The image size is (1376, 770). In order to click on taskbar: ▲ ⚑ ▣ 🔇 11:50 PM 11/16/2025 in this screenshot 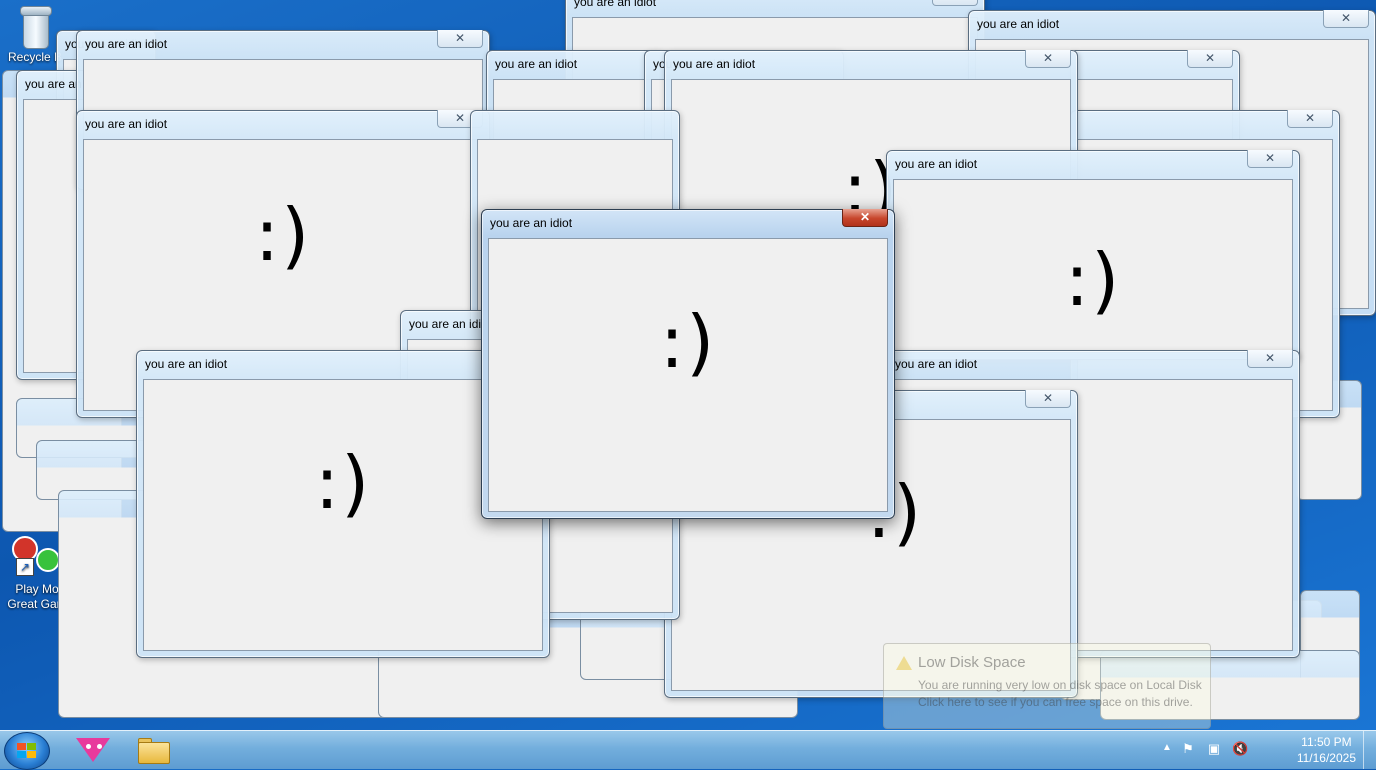, I will do `click(688, 750)`.